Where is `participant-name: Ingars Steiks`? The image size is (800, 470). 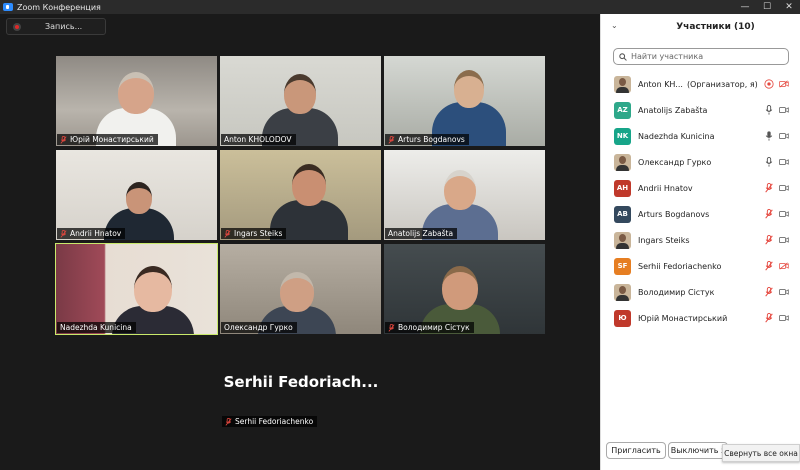
participant-name: Ingars Steiks is located at coordinates (664, 240).